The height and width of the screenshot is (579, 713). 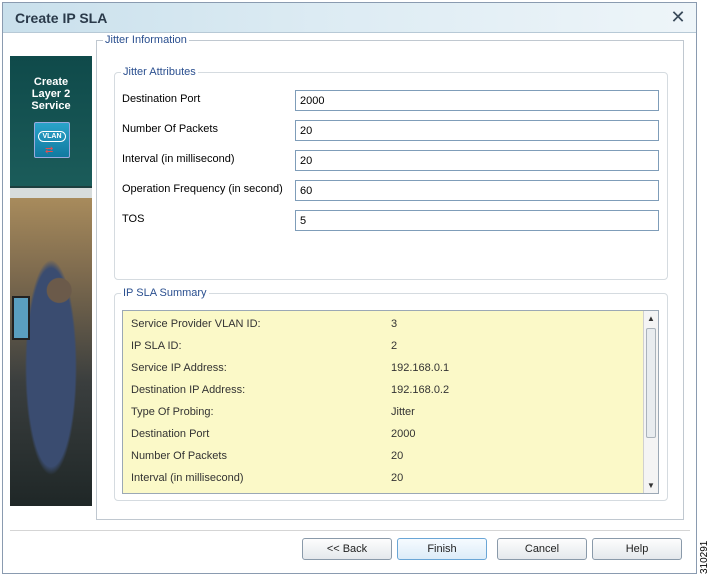 What do you see at coordinates (394, 346) in the screenshot?
I see `summary-value: 2` at bounding box center [394, 346].